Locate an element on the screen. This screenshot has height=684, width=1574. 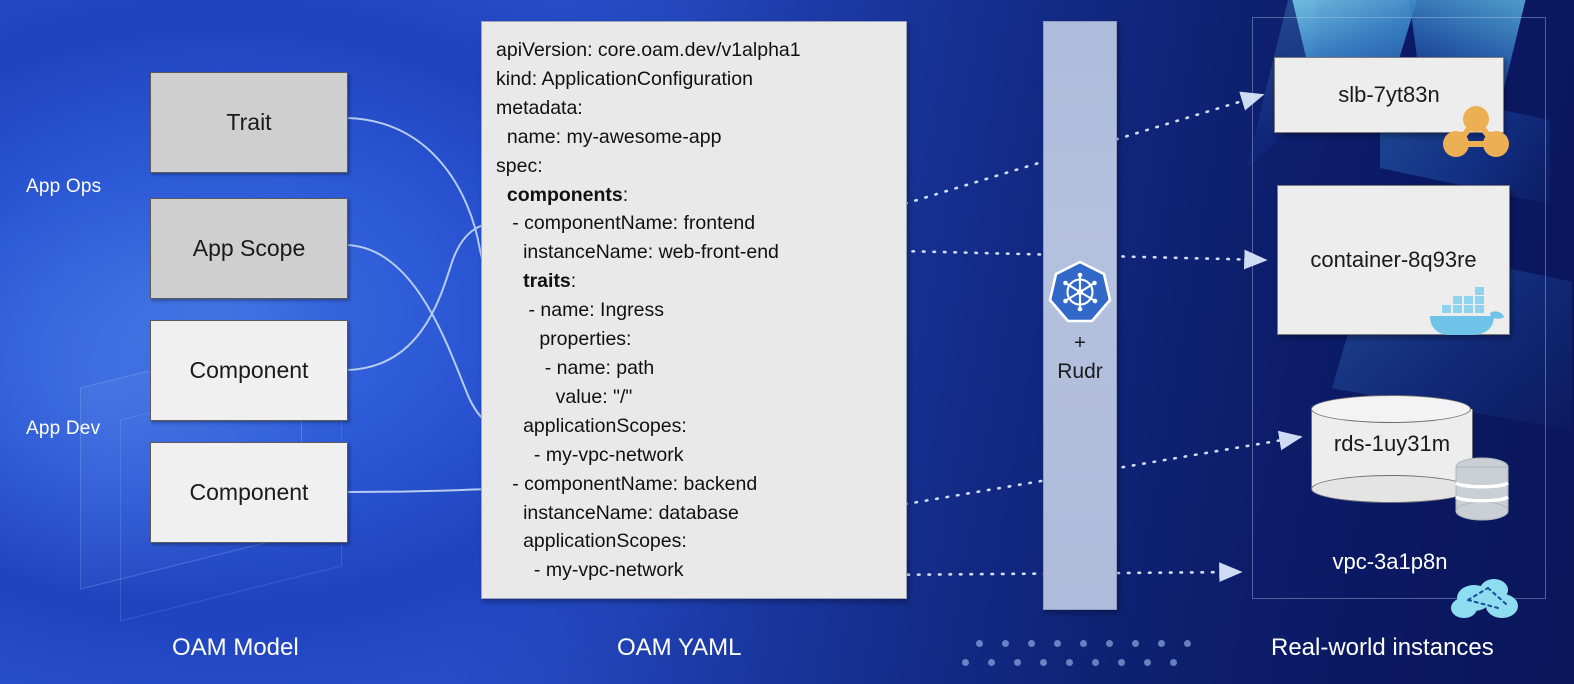
cloud-network-icon is located at coordinates (1484, 598).